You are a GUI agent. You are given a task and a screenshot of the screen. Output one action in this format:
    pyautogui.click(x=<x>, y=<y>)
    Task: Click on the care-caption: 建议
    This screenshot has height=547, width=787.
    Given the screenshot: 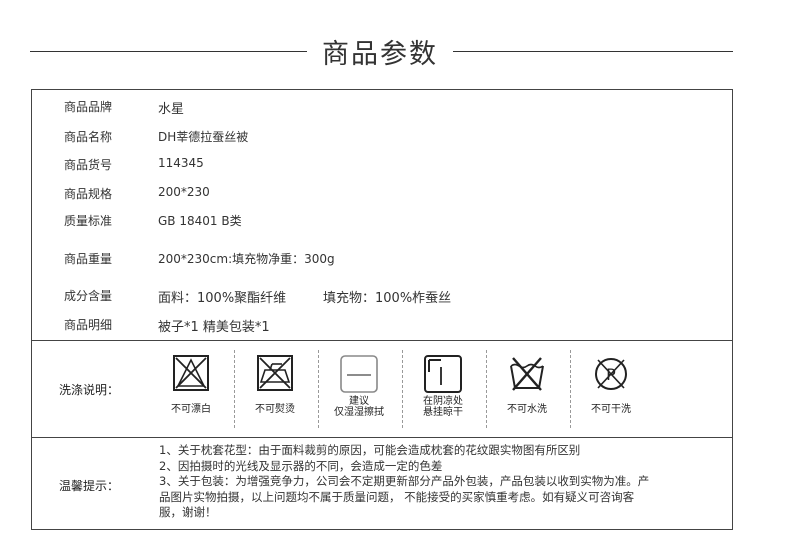 What is the action you would take?
    pyautogui.click(x=359, y=401)
    